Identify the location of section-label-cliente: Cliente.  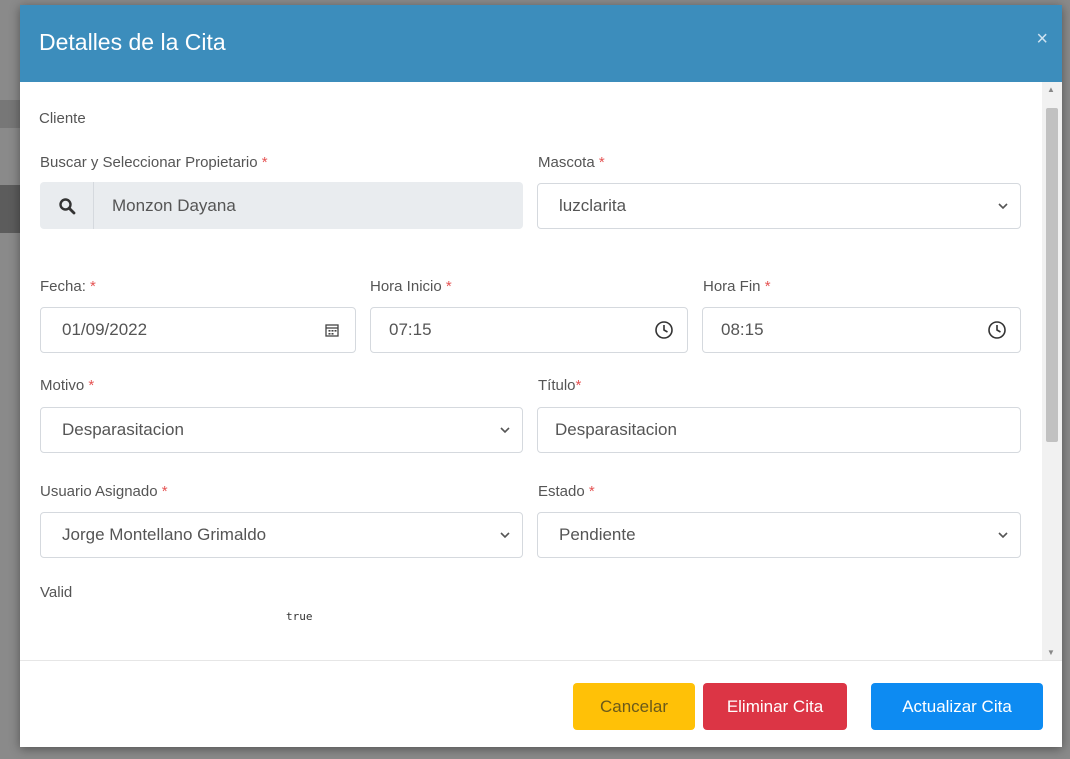
(62, 118).